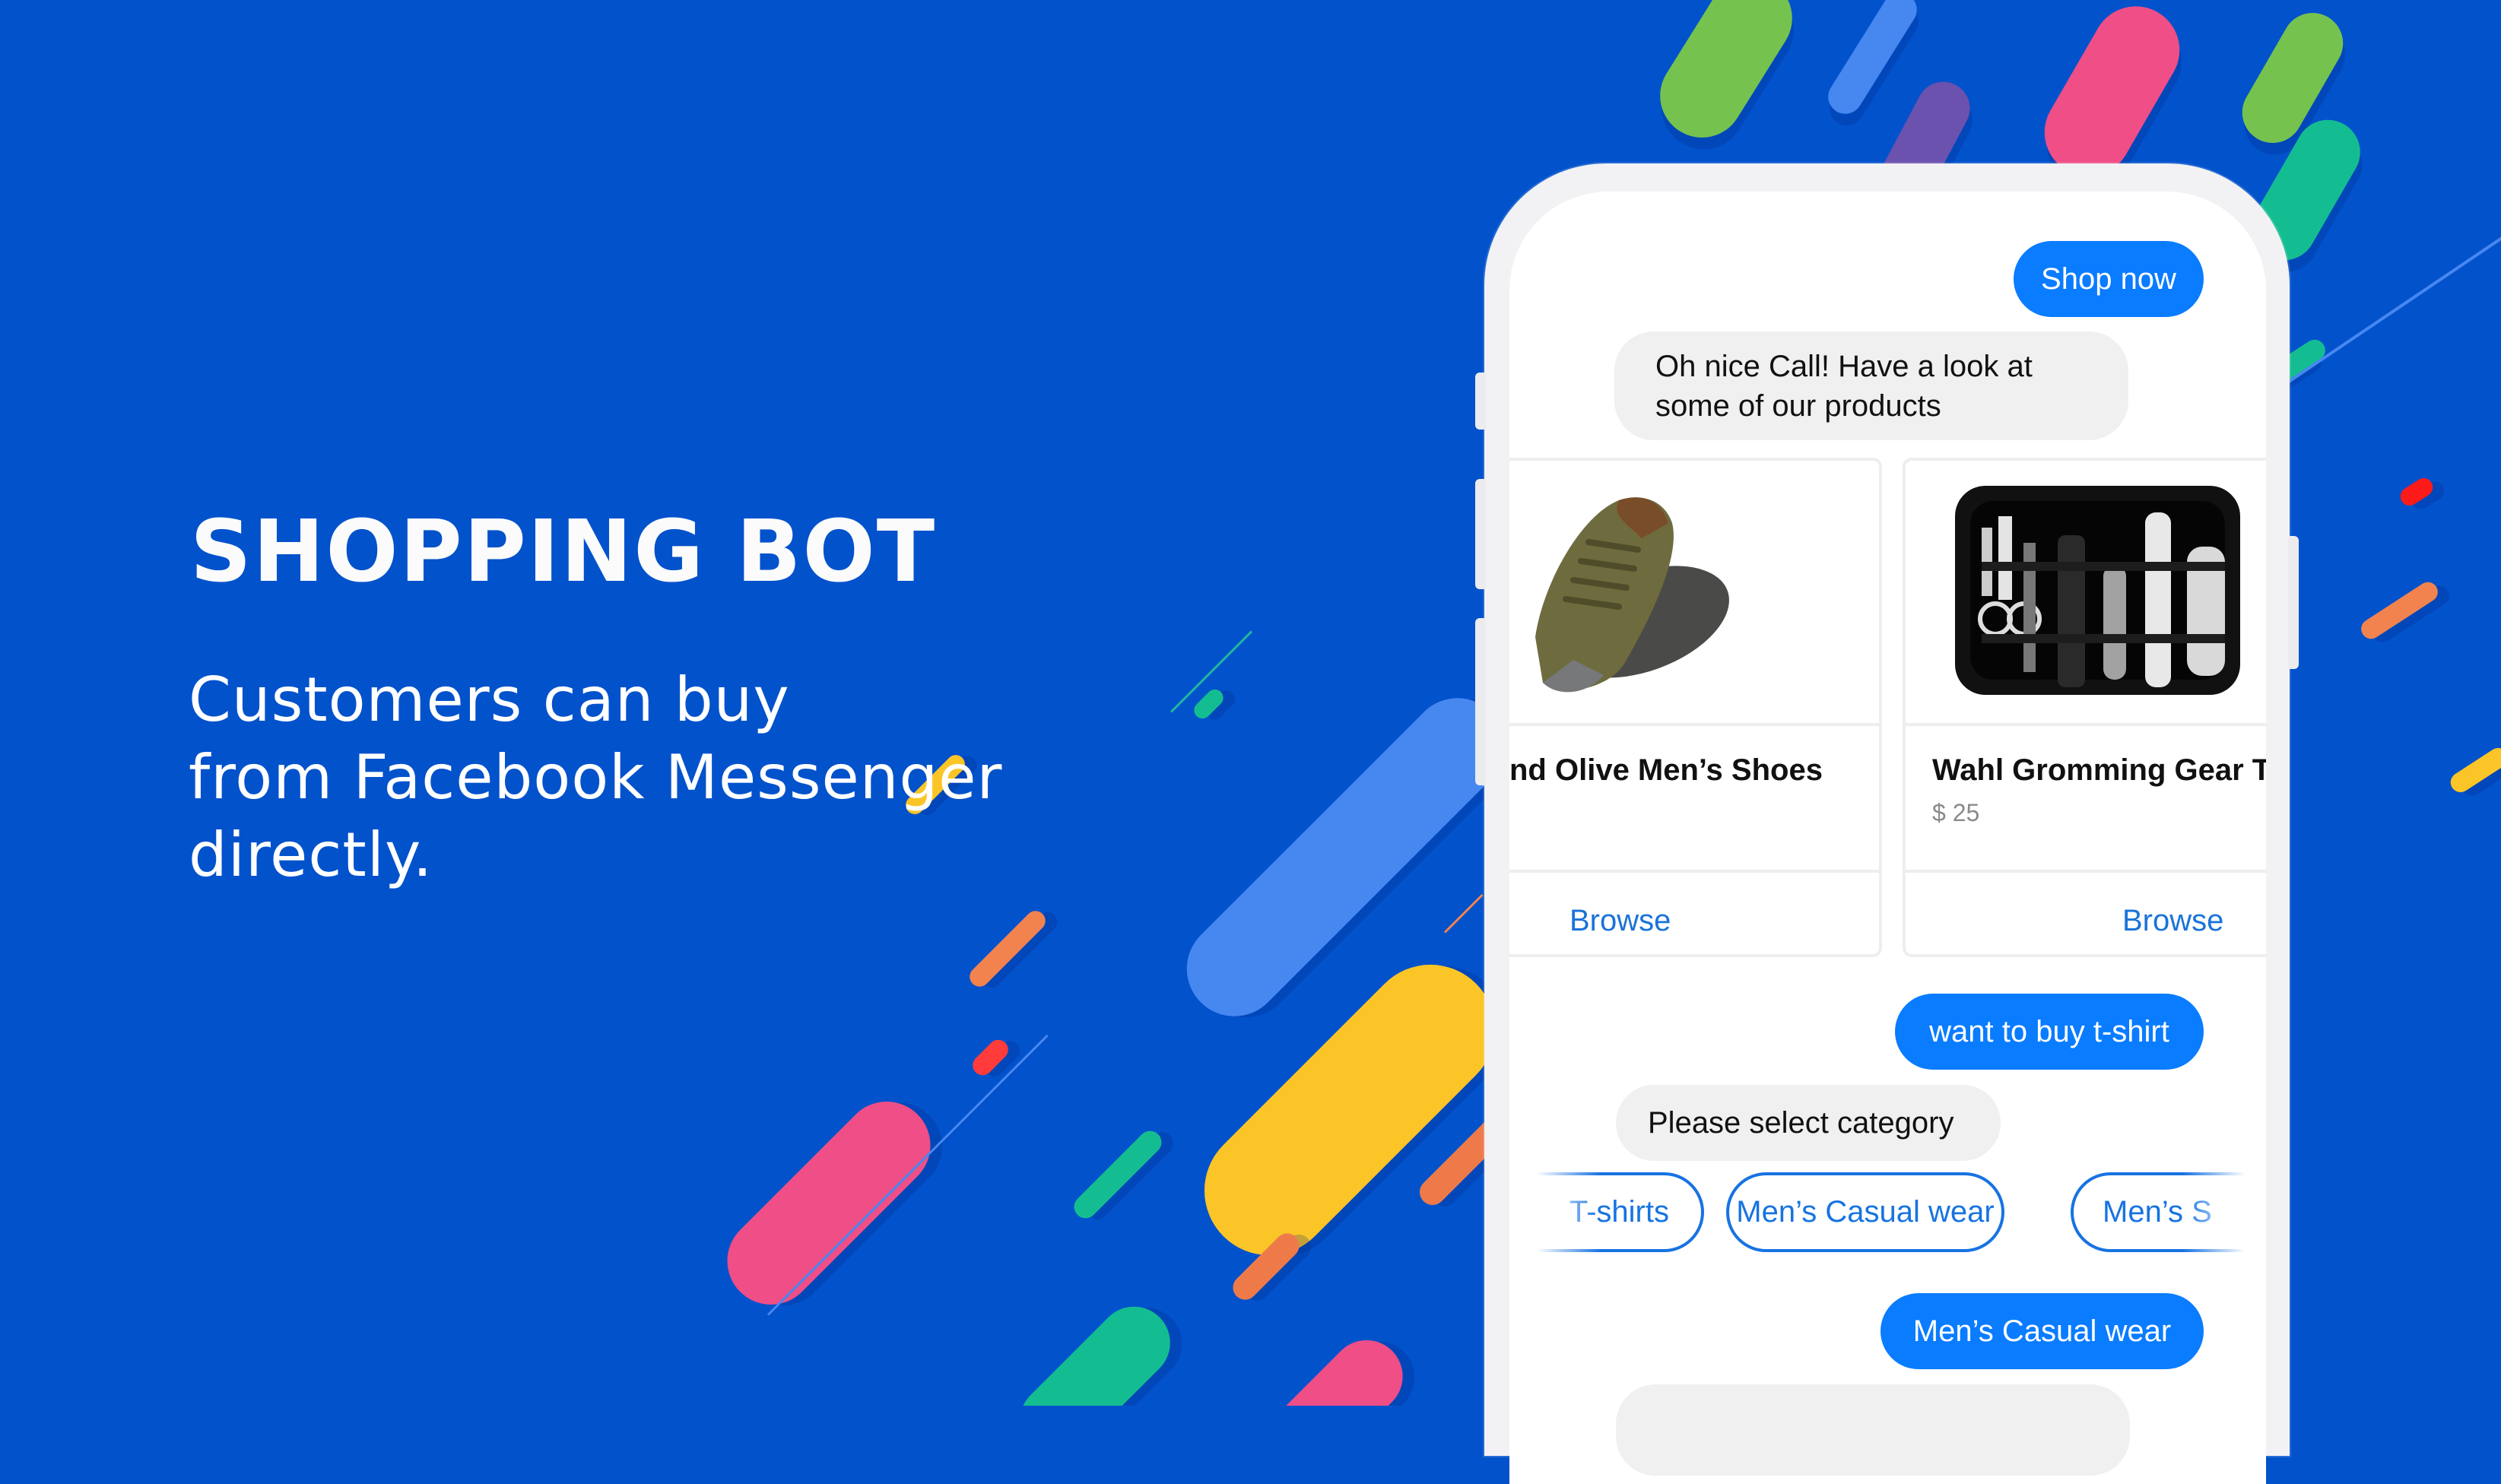 The height and width of the screenshot is (1484, 2501). Describe the element at coordinates (489, 699) in the screenshot. I see `hero-subtitle-line: Customers can buy` at that location.